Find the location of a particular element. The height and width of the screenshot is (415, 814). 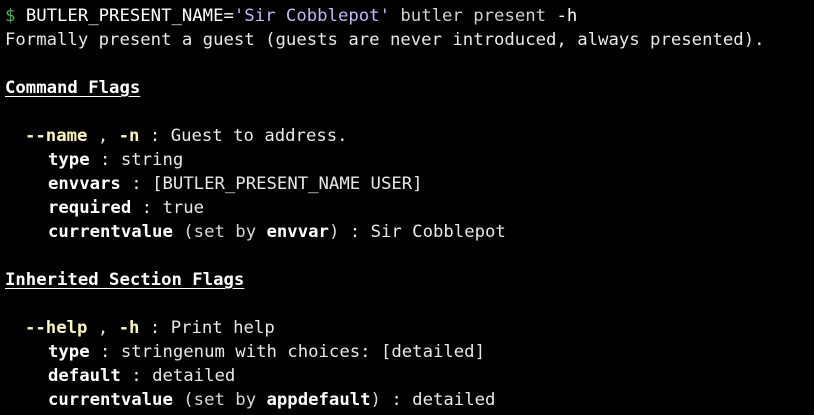

flag-long-name: --name is located at coordinates (56, 136).